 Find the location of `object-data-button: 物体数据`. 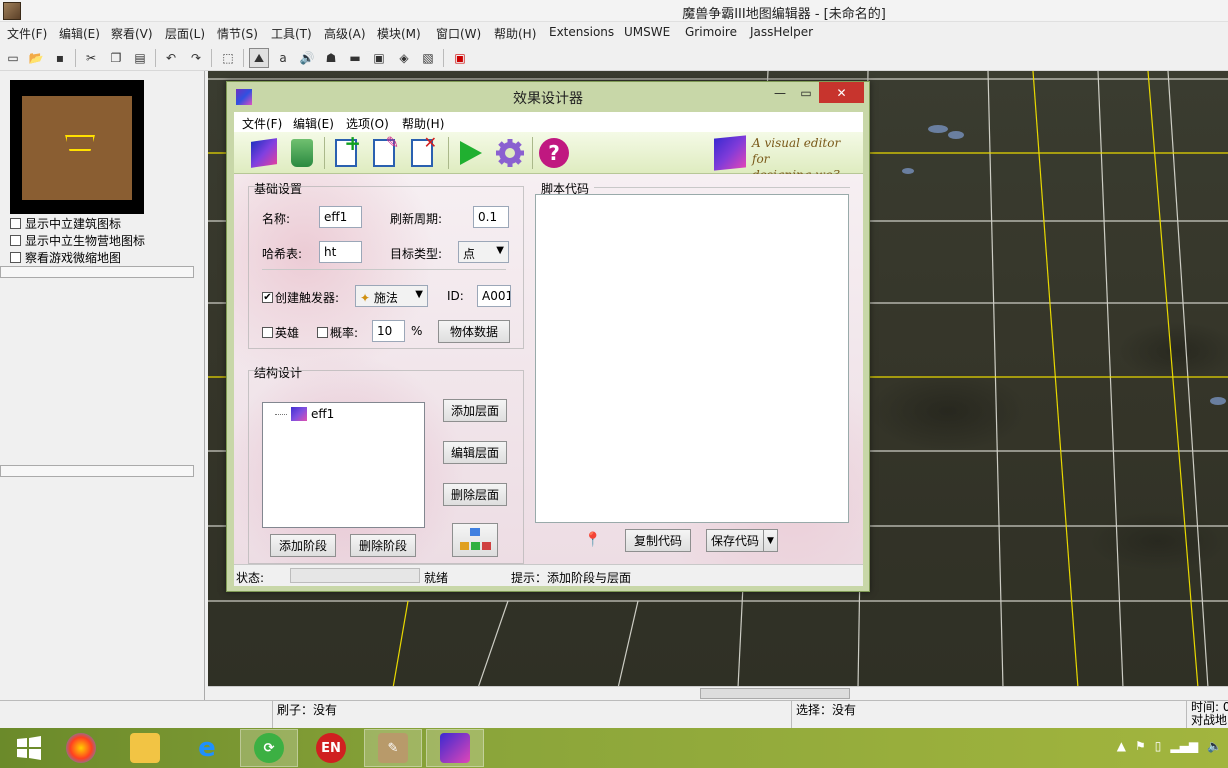

object-data-button: 物体数据 is located at coordinates (474, 331).